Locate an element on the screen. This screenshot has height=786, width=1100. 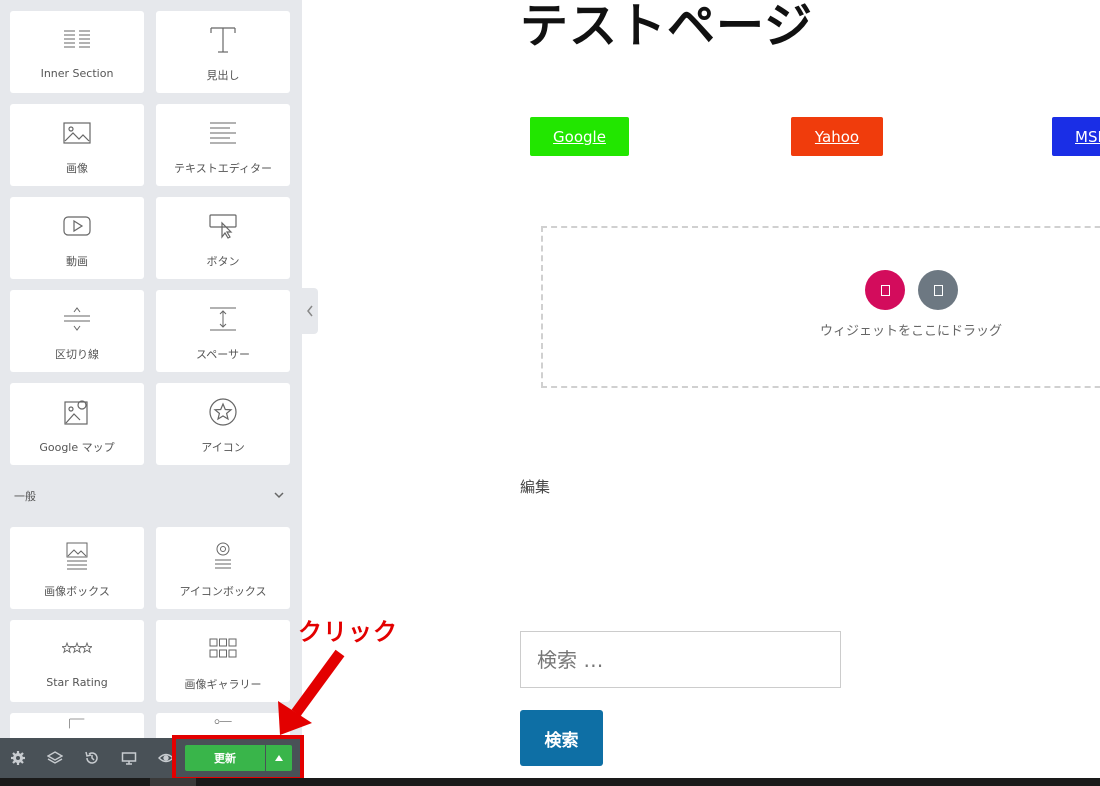
click-annotation-label: クリック is located at coordinates (348, 632).